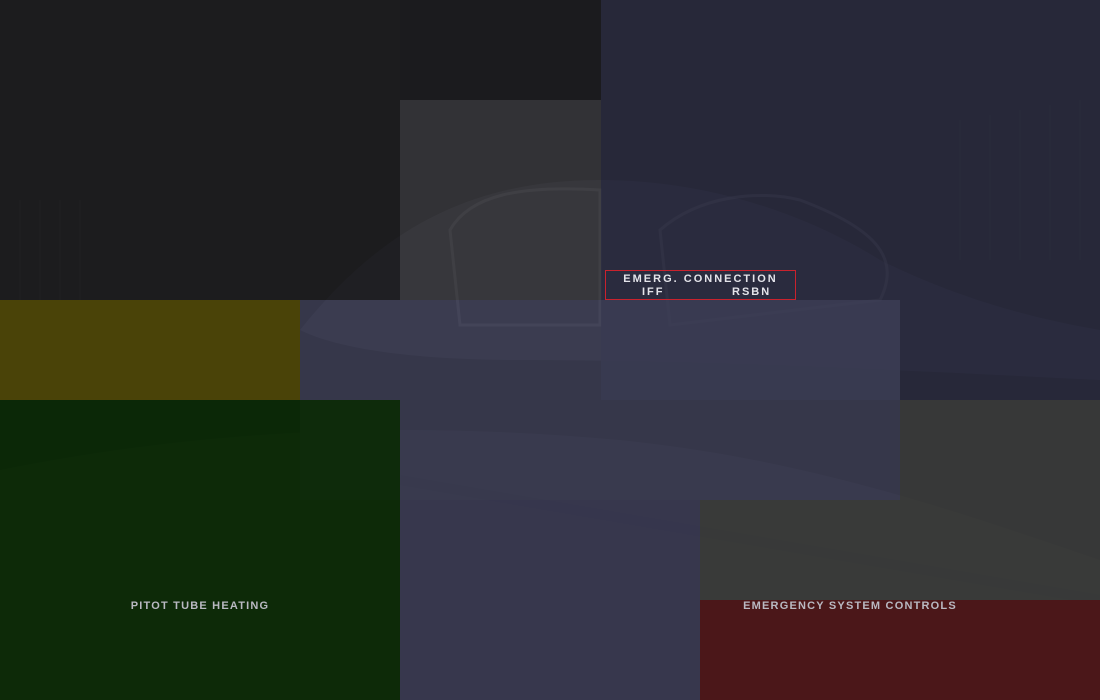 Image resolution: width=1100 pixels, height=700 pixels. Describe the element at coordinates (150, 350) in the screenshot. I see `zone-olive` at that location.